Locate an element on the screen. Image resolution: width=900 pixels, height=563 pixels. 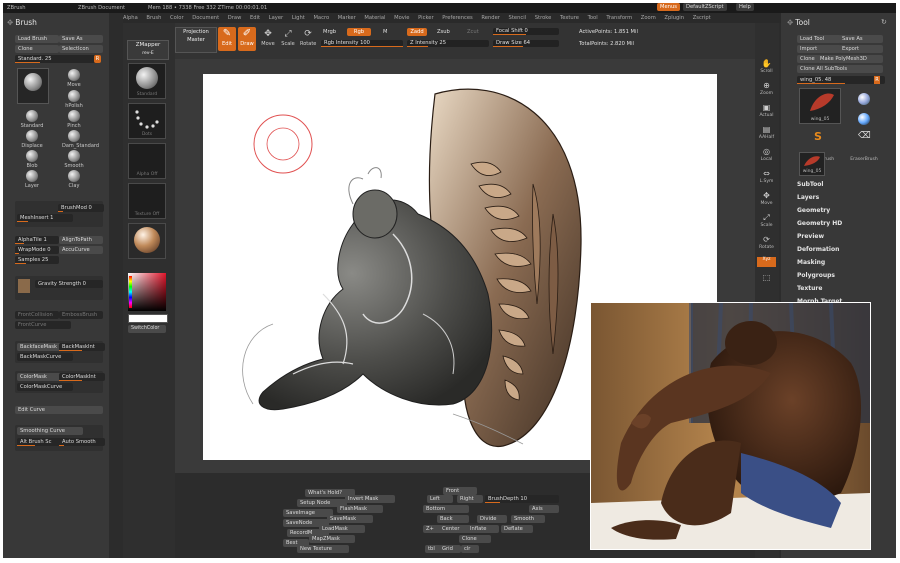
backface-mask-button: BackfaceMask is located at coordinates (39, 347).